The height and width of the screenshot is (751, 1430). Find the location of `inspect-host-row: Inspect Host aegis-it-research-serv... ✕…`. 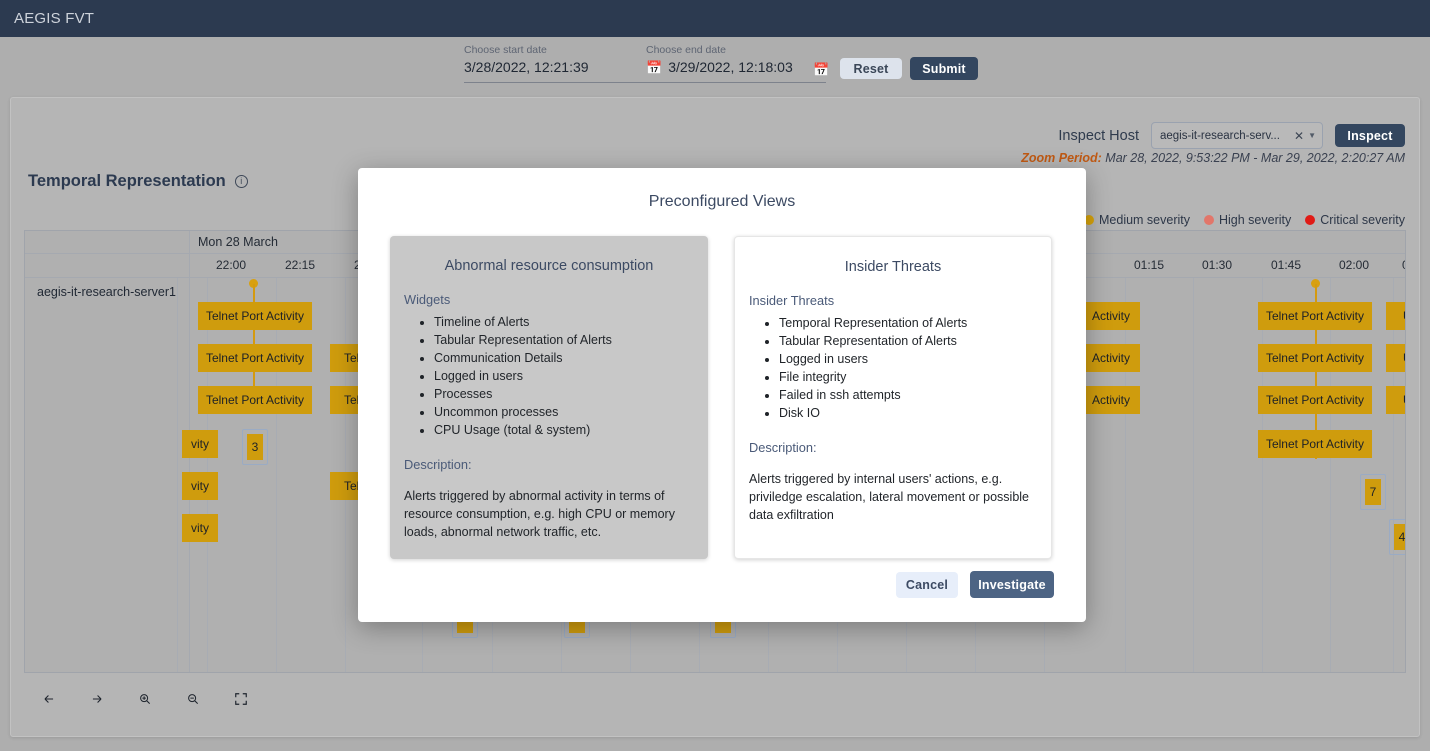

inspect-host-row: Inspect Host aegis-it-research-serv... ✕… is located at coordinates (1231, 135).